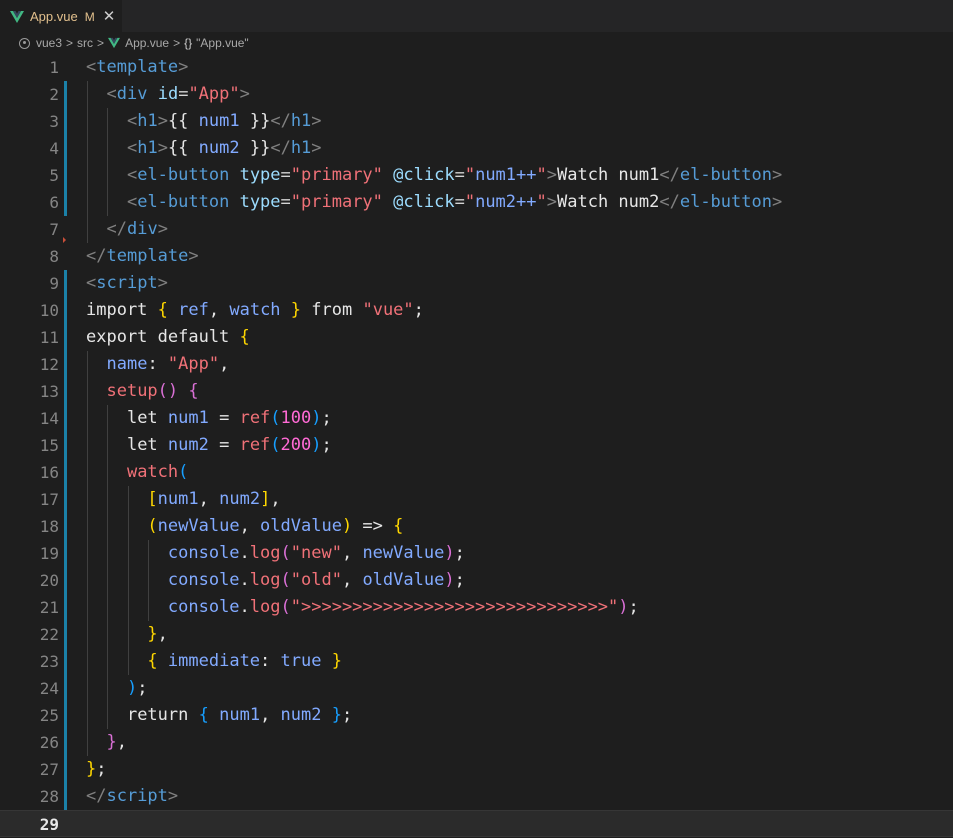  Describe the element at coordinates (424, 202) in the screenshot. I see `code-token: @click` at that location.